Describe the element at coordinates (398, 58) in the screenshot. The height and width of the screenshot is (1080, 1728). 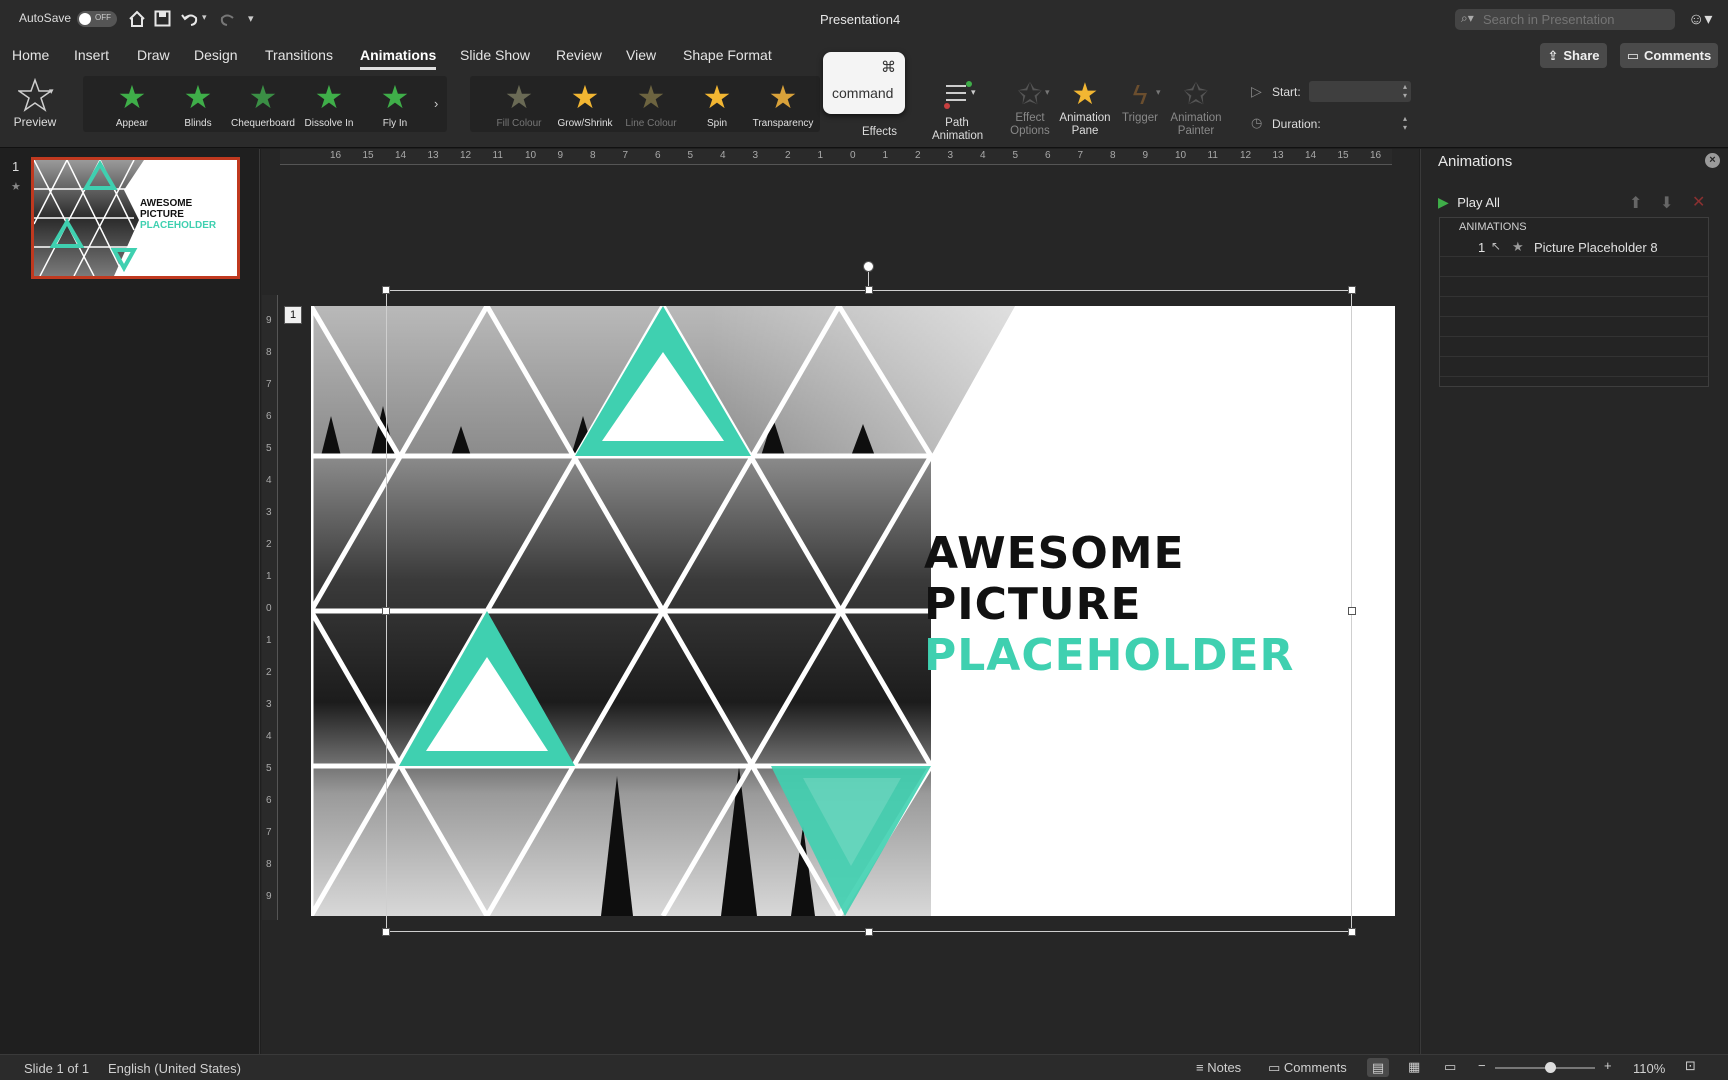
I see `tab-animations: Animations` at that location.